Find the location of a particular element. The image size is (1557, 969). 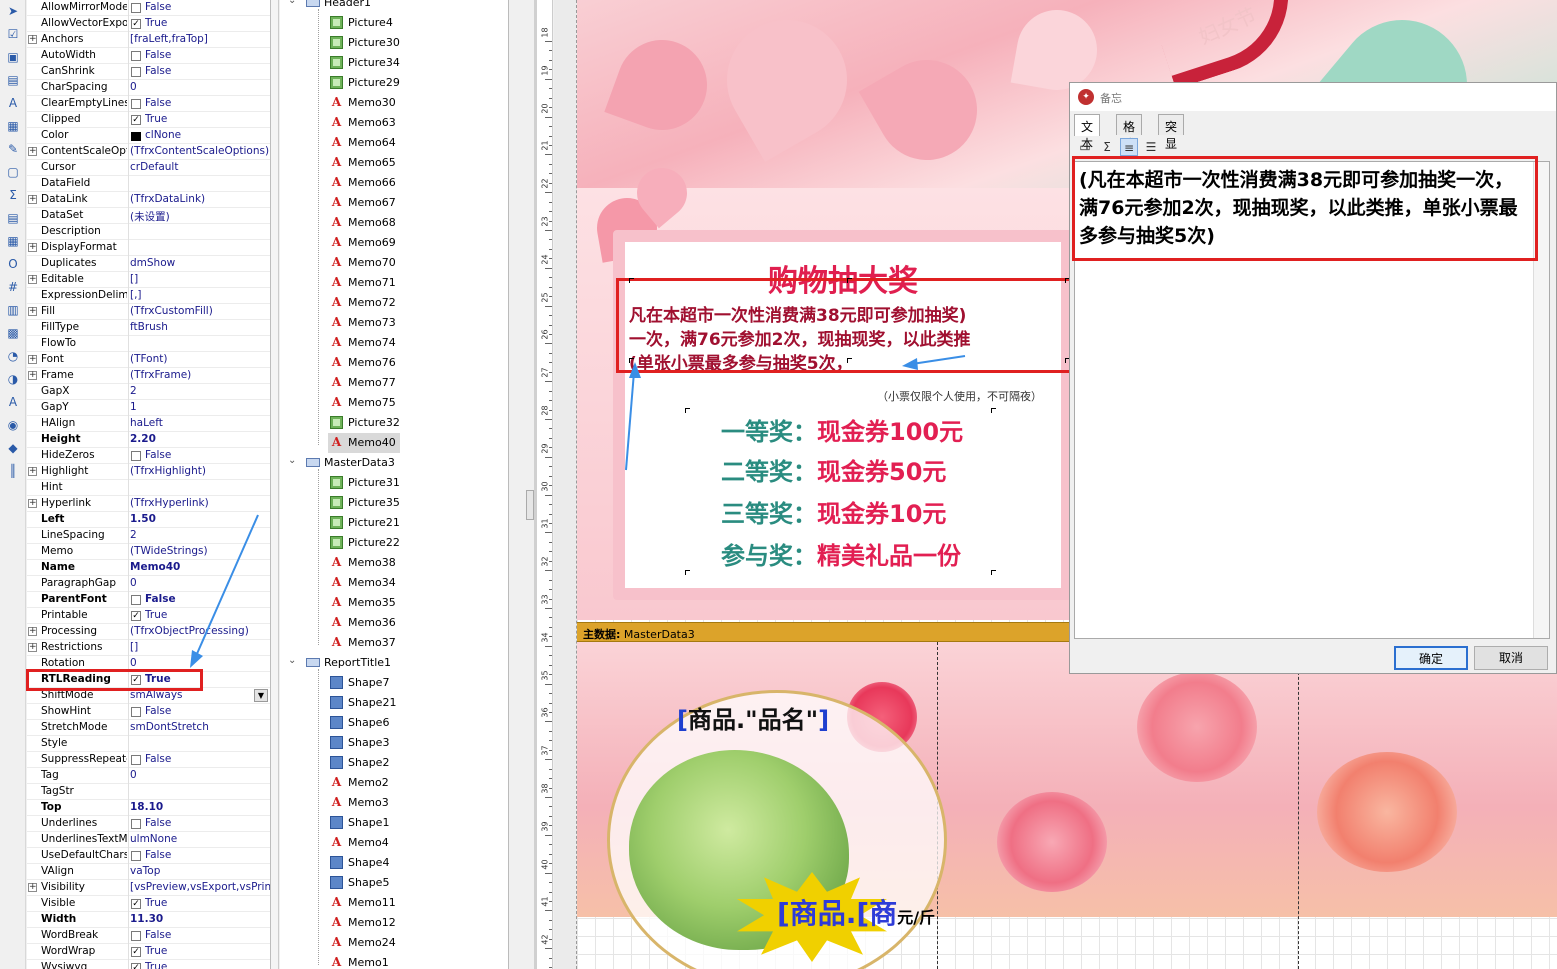

tree-item-shape21: Shape21 is located at coordinates (403, 703).